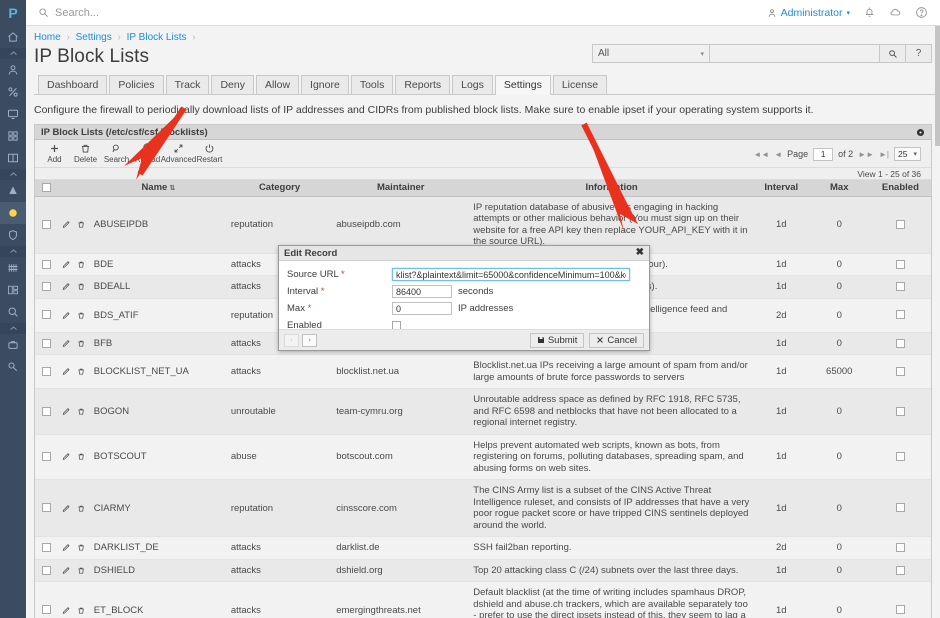 Image resolution: width=940 pixels, height=618 pixels. I want to click on rail-item-users, so click(13, 70).